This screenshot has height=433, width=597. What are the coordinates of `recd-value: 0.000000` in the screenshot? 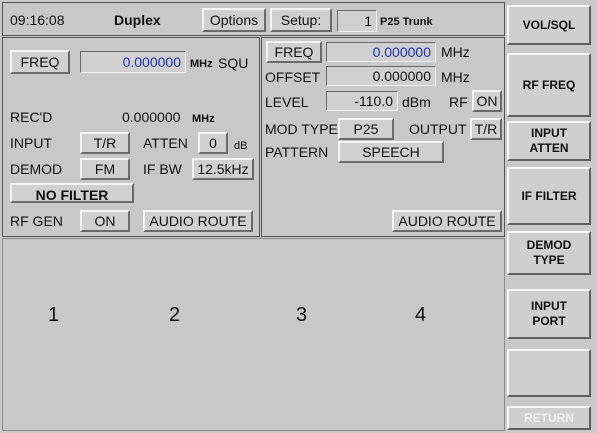 It's located at (151, 117).